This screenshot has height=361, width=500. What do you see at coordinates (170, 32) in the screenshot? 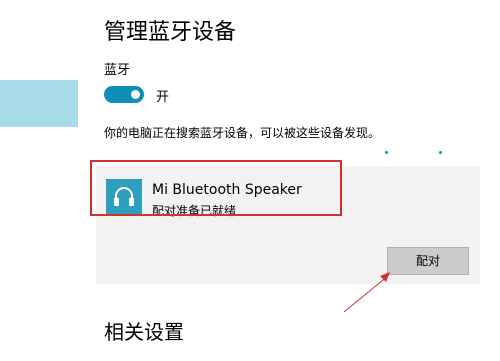
I see `page-title: 管理蓝牙设备` at bounding box center [170, 32].